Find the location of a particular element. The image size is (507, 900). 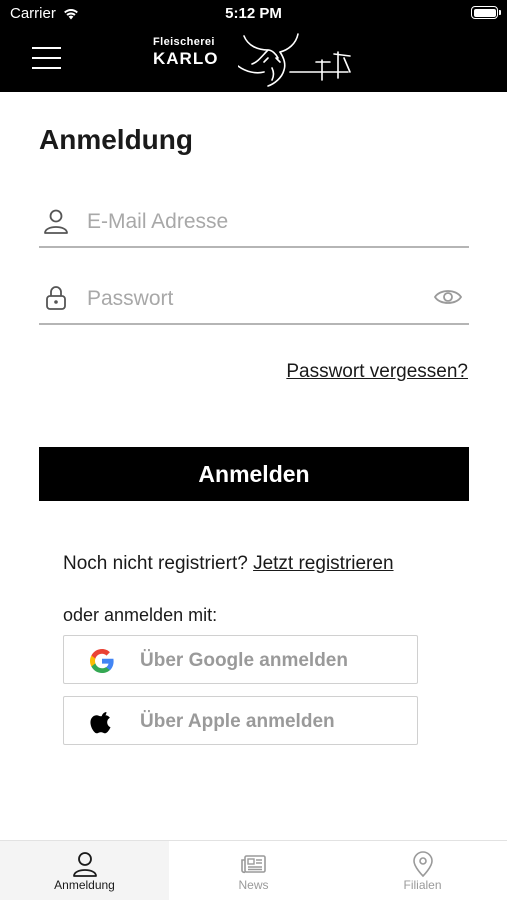

forgot-password-link: Passwort vergessen? is located at coordinates (377, 372).